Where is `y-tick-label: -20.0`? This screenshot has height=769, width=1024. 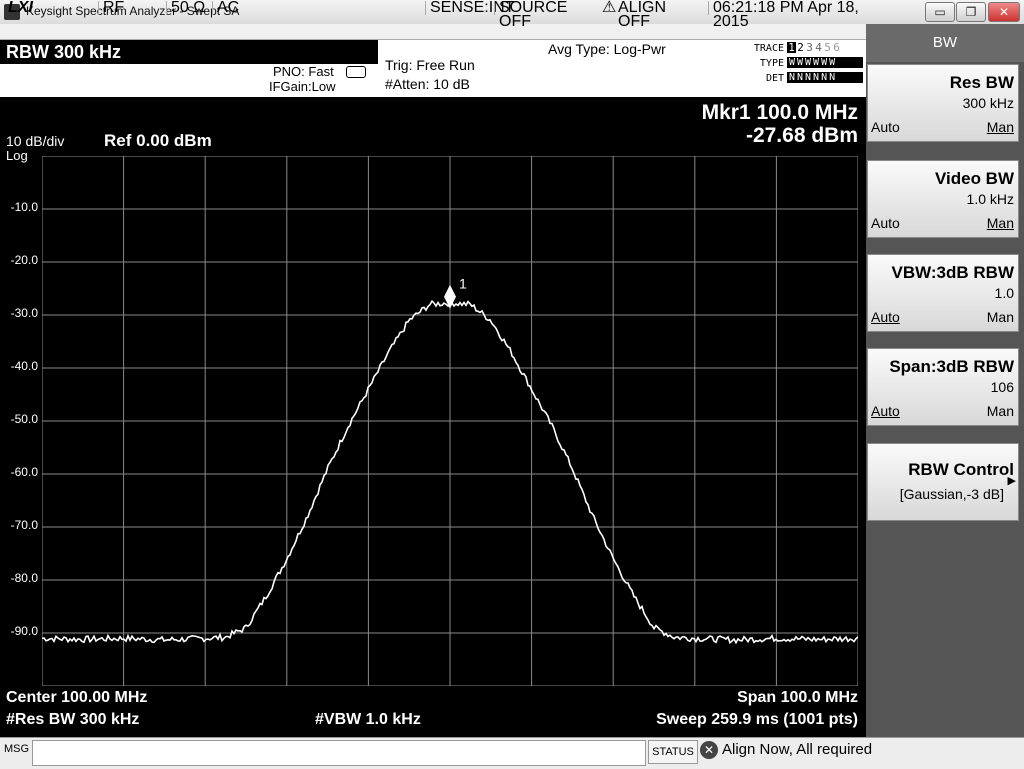
y-tick-label: -20.0 is located at coordinates (24, 260).